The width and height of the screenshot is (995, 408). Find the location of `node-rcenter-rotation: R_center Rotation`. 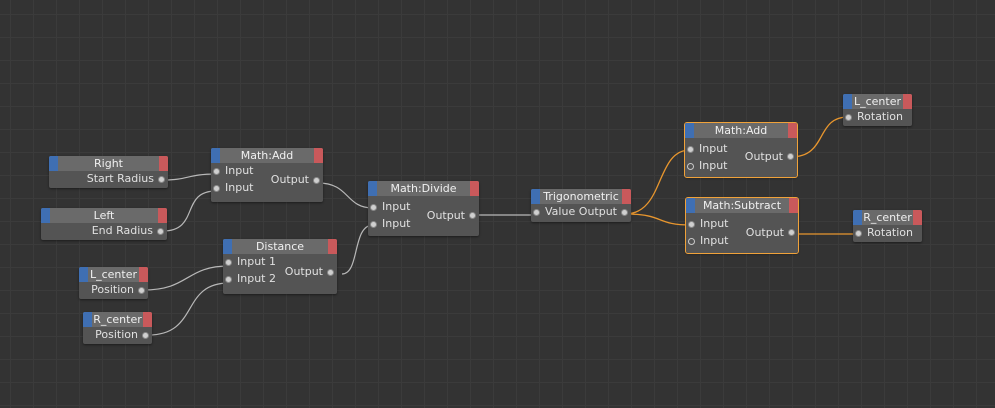

node-rcenter-rotation: R_center Rotation is located at coordinates (887, 226).